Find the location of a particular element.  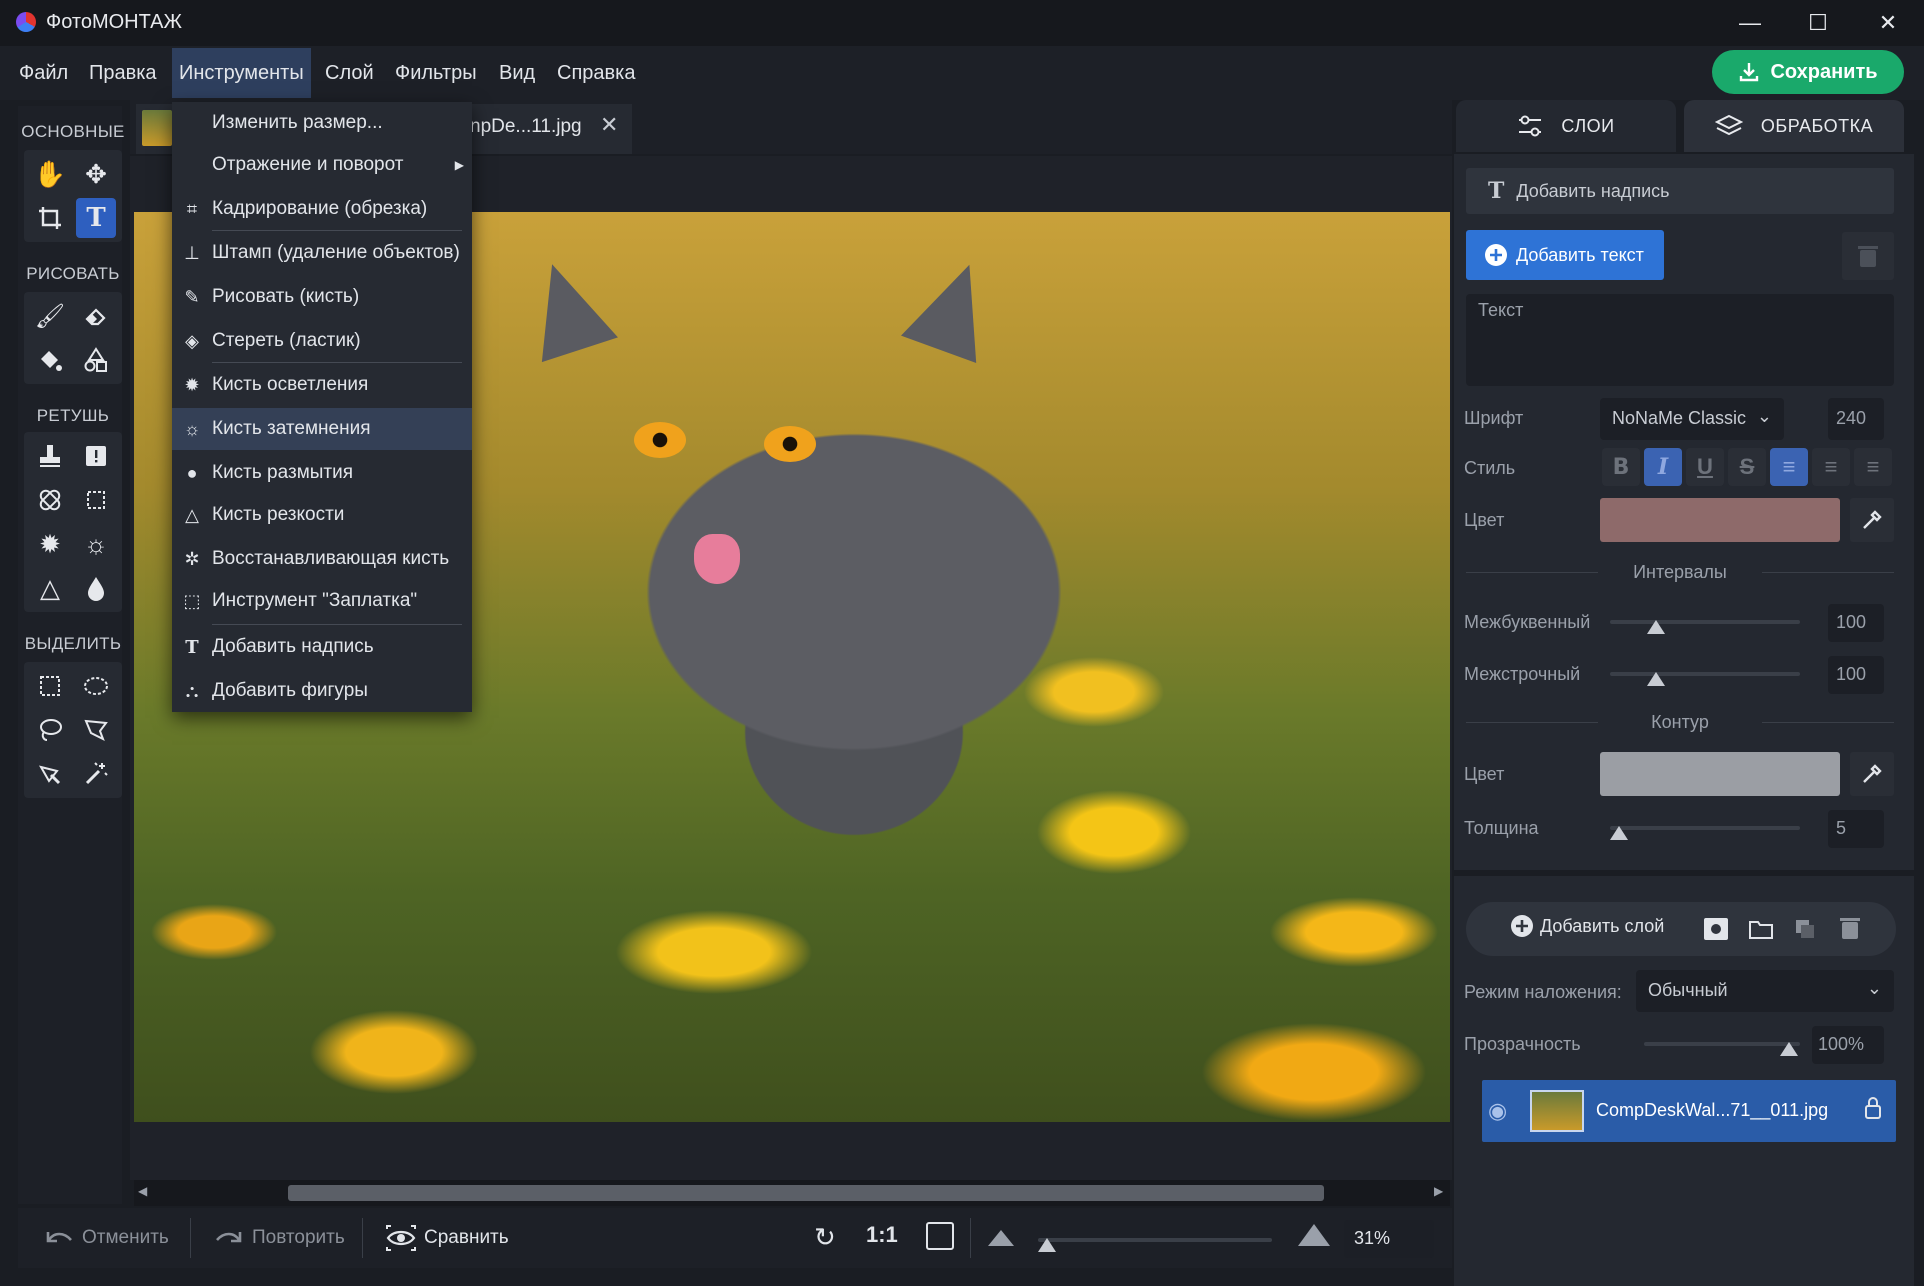

contour-eyedropper-button is located at coordinates (1872, 774).